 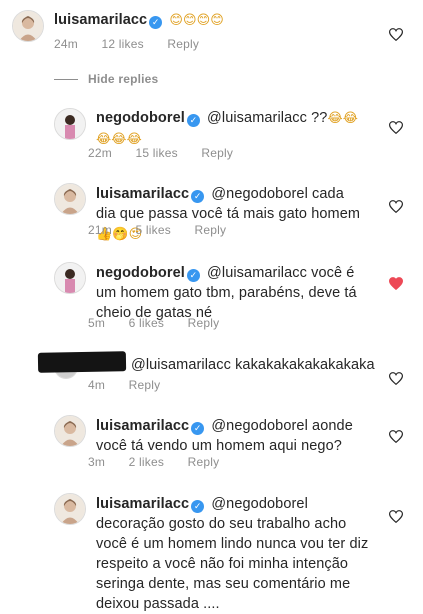 What do you see at coordinates (153, 230) in the screenshot?
I see `likes-count: 5 likes` at bounding box center [153, 230].